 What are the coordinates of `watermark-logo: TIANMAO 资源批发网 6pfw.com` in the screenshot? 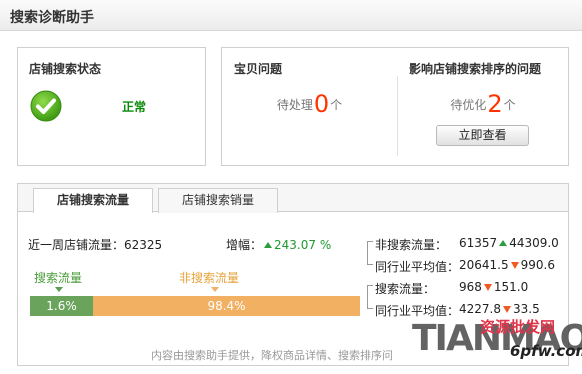 It's located at (496, 343).